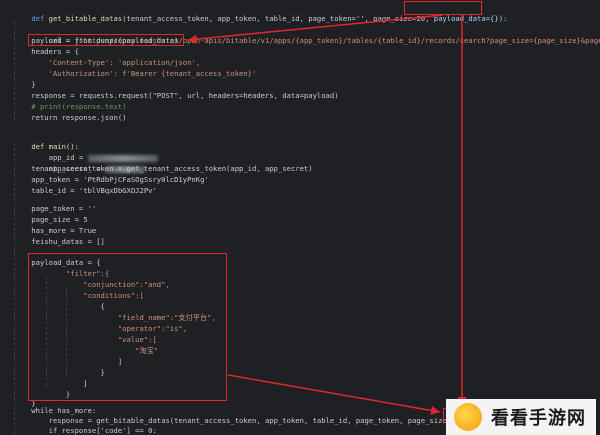  Describe the element at coordinates (334, 394) in the screenshot. I see `arrow-to-call` at that location.